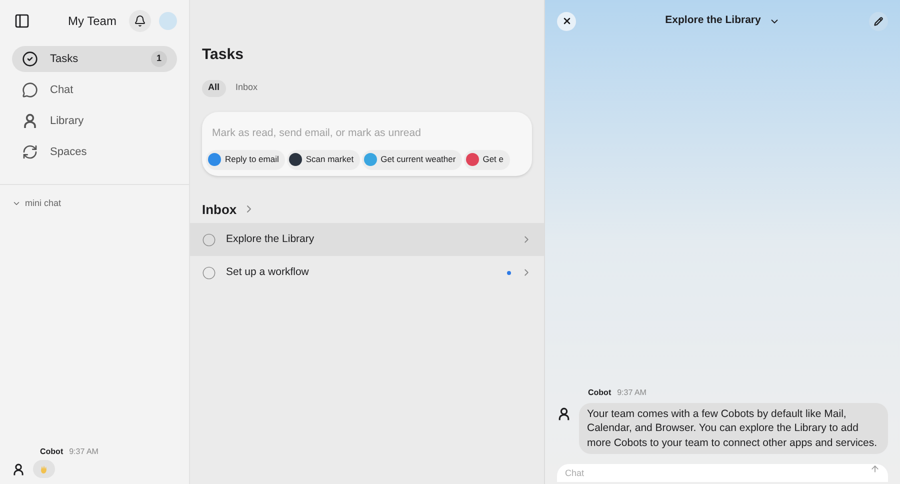  What do you see at coordinates (875, 469) in the screenshot?
I see `send-arrow-icon` at bounding box center [875, 469].